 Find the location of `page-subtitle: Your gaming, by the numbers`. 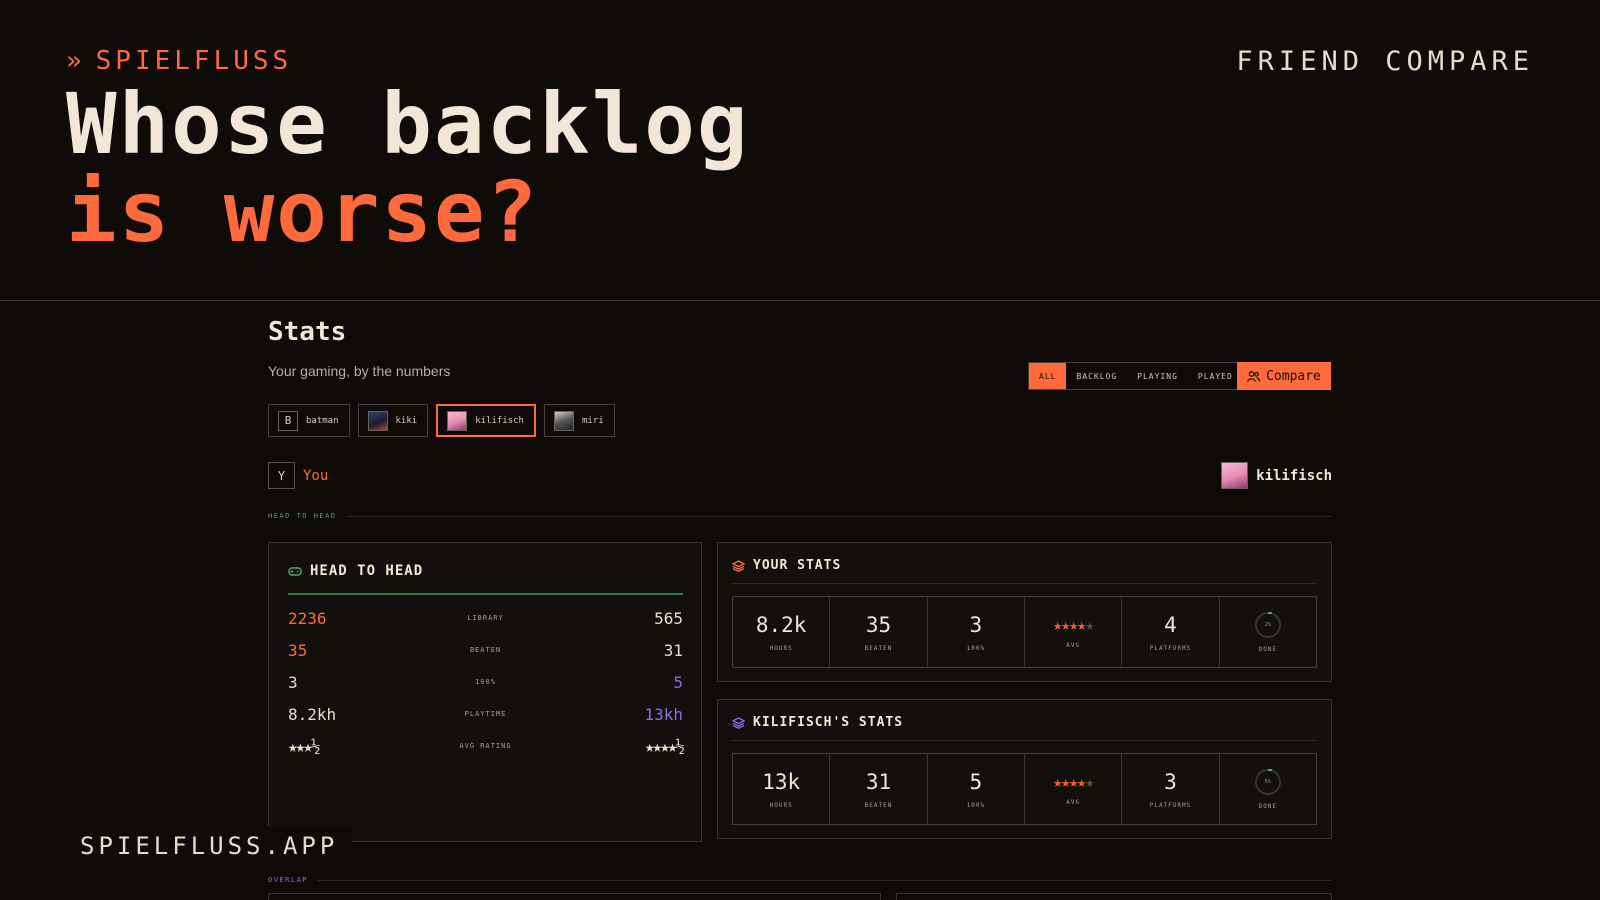

page-subtitle: Your gaming, by the numbers is located at coordinates (359, 371).